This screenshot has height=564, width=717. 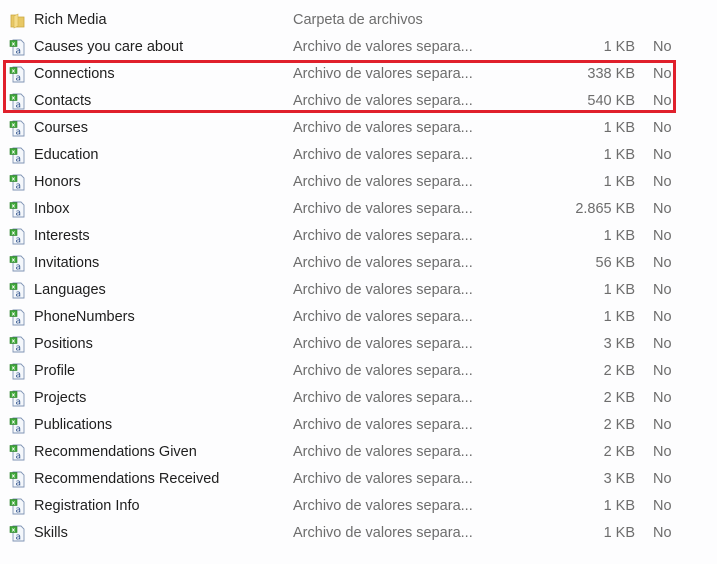 What do you see at coordinates (605, 209) in the screenshot?
I see `file-size: 2.865 KB` at bounding box center [605, 209].